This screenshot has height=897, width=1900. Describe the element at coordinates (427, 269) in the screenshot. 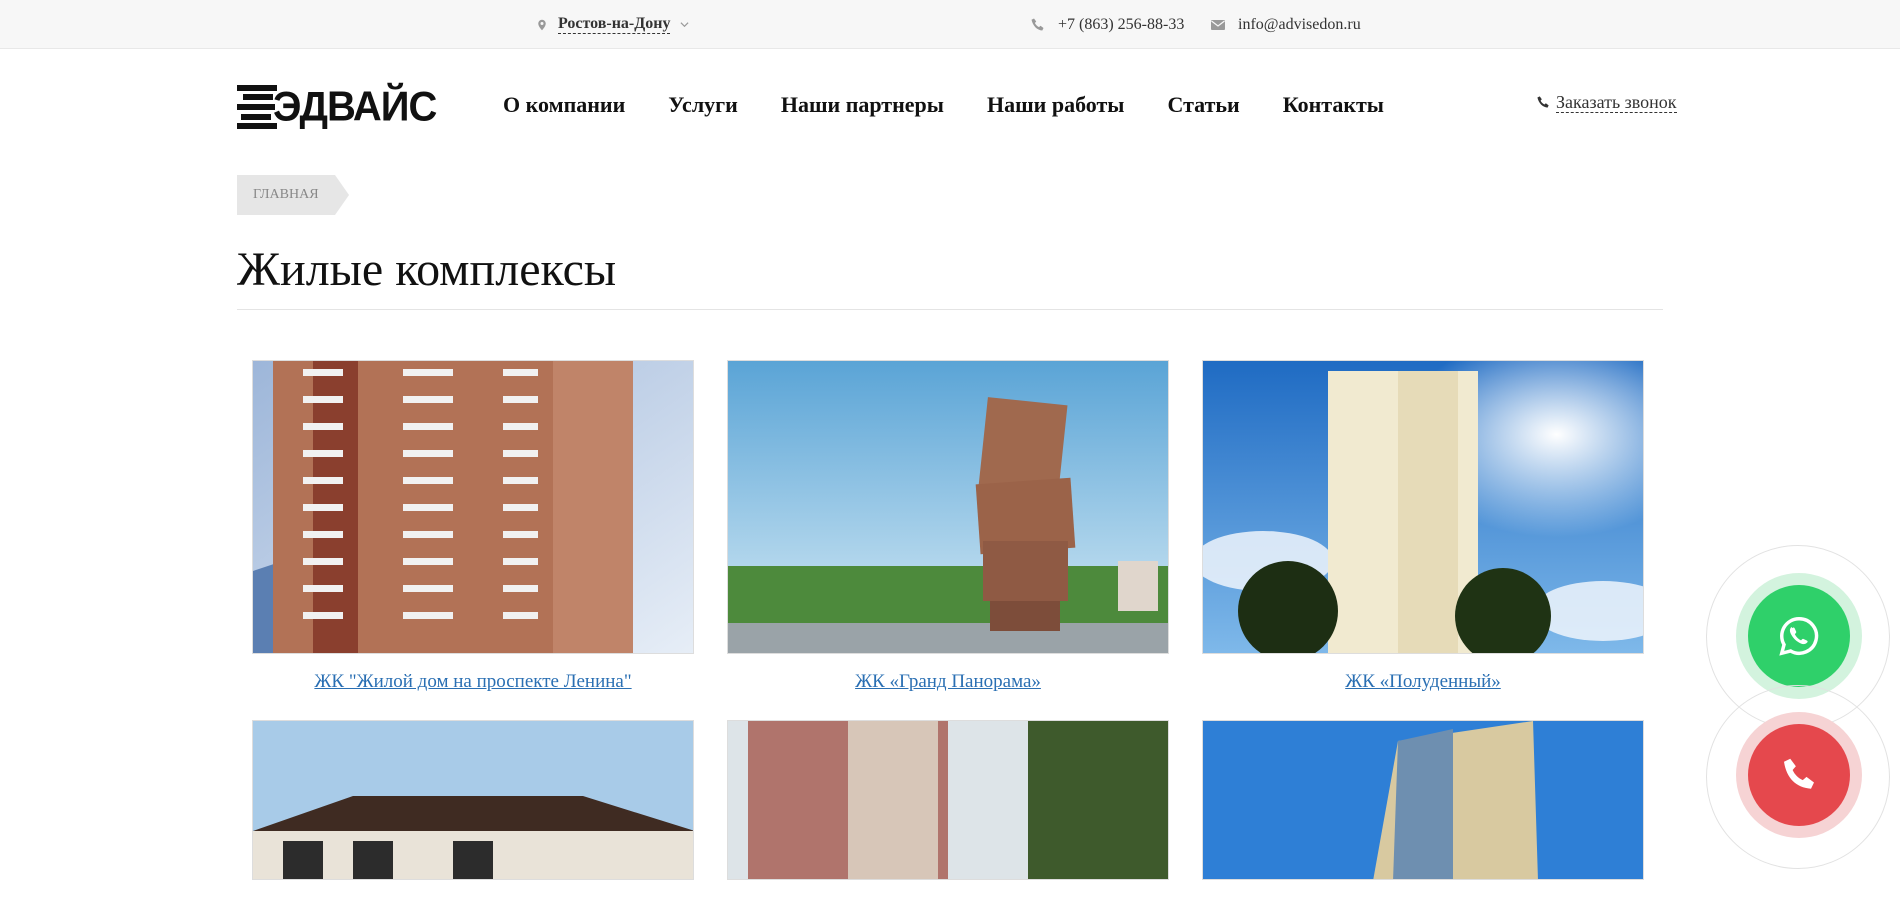

I see `page-title: Жилые комплексы` at that location.